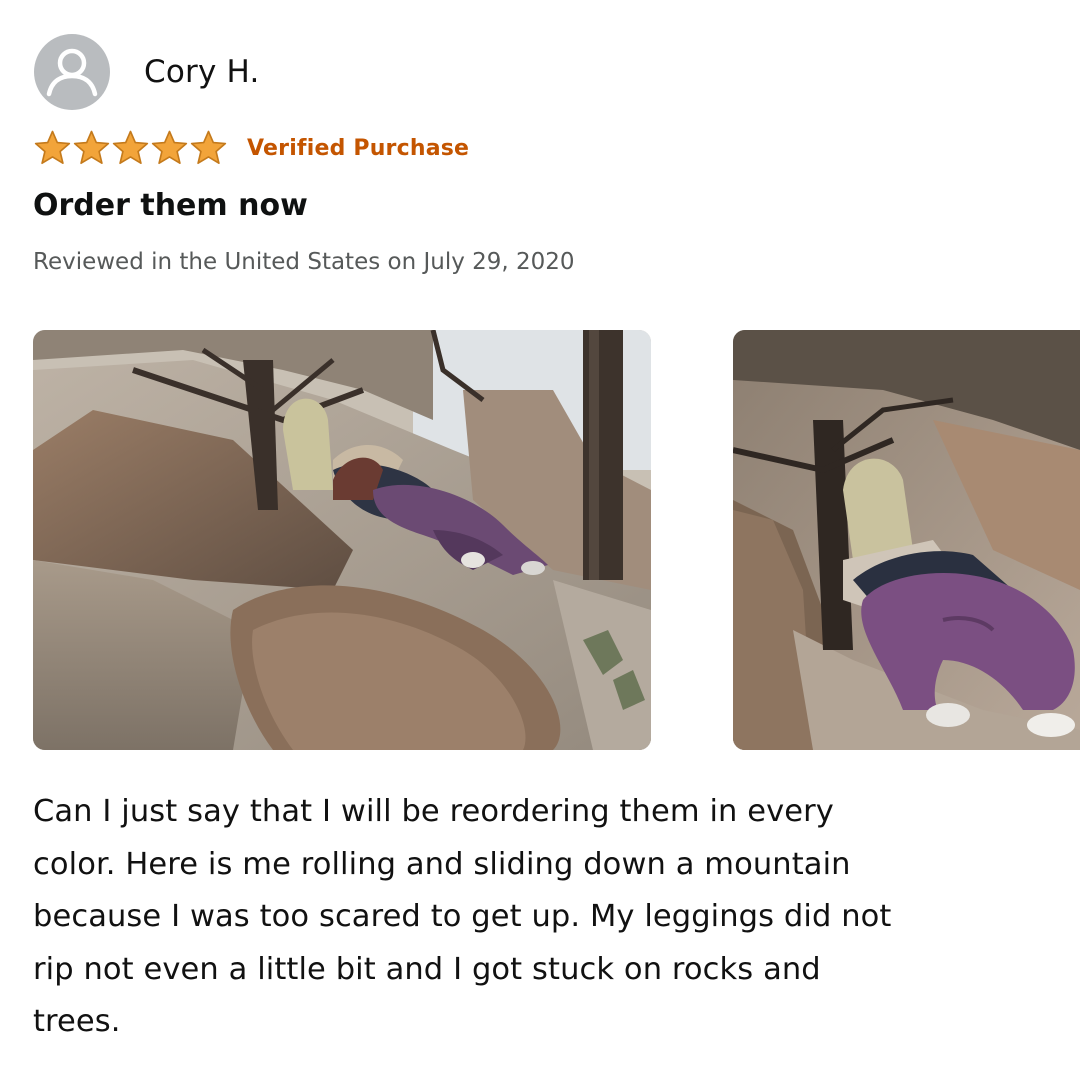  What do you see at coordinates (77, 1021) in the screenshot?
I see `review-body-line: trees.` at bounding box center [77, 1021].